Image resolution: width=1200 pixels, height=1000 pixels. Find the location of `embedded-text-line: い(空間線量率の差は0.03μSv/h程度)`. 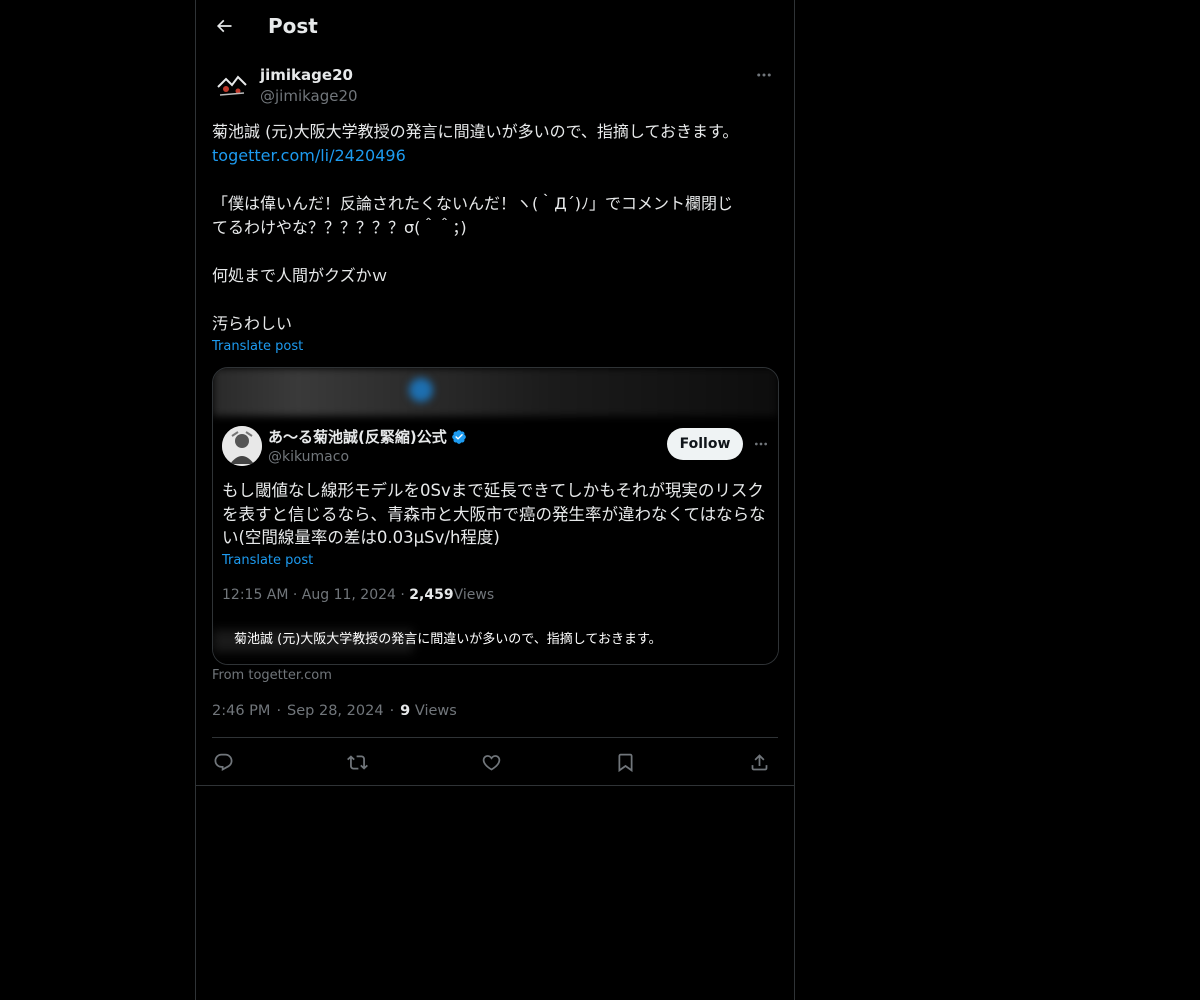

embedded-text-line: い(空間線量率の差は0.03μSv/h程度) is located at coordinates (361, 537).